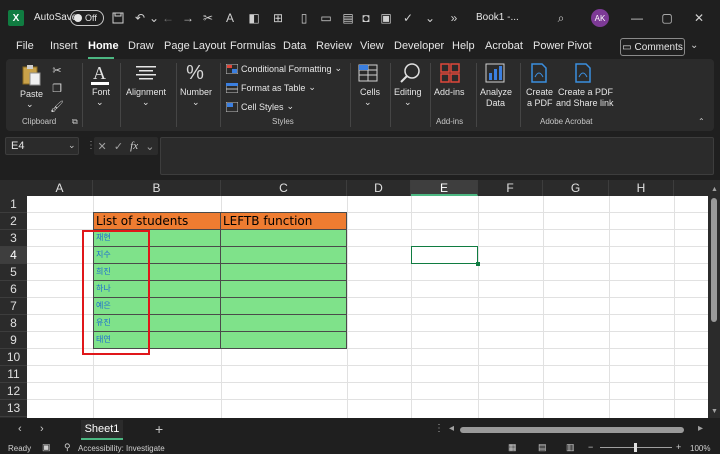 This screenshot has height=454, width=720. What do you see at coordinates (562, 46) in the screenshot?
I see `tab-power-pivot: Power Pivot` at bounding box center [562, 46].